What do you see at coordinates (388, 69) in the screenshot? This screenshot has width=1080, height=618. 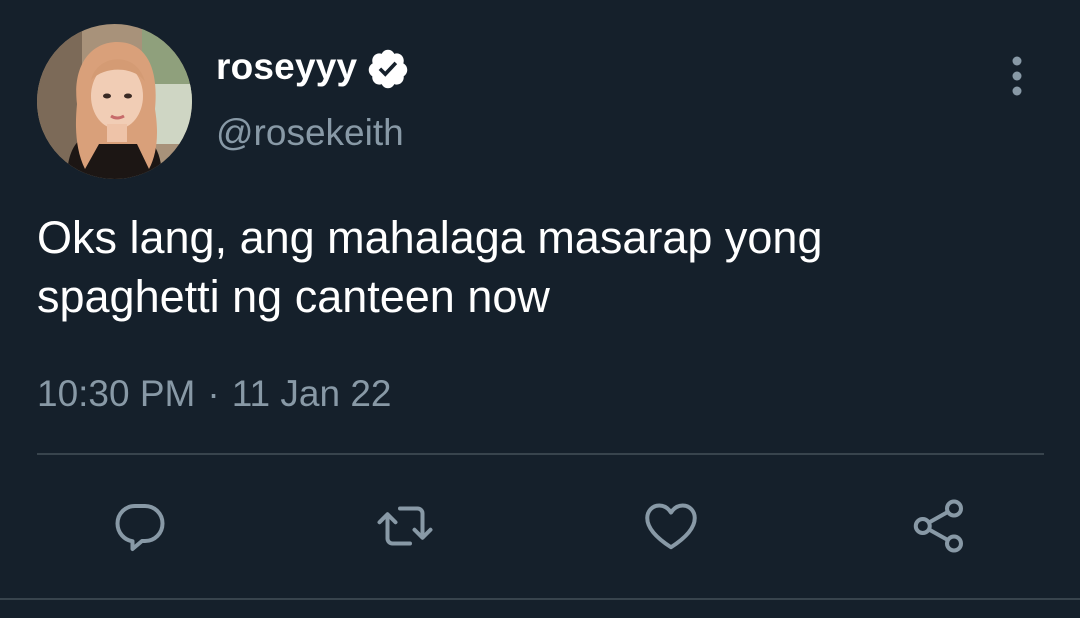 I see `verified-badge-icon` at bounding box center [388, 69].